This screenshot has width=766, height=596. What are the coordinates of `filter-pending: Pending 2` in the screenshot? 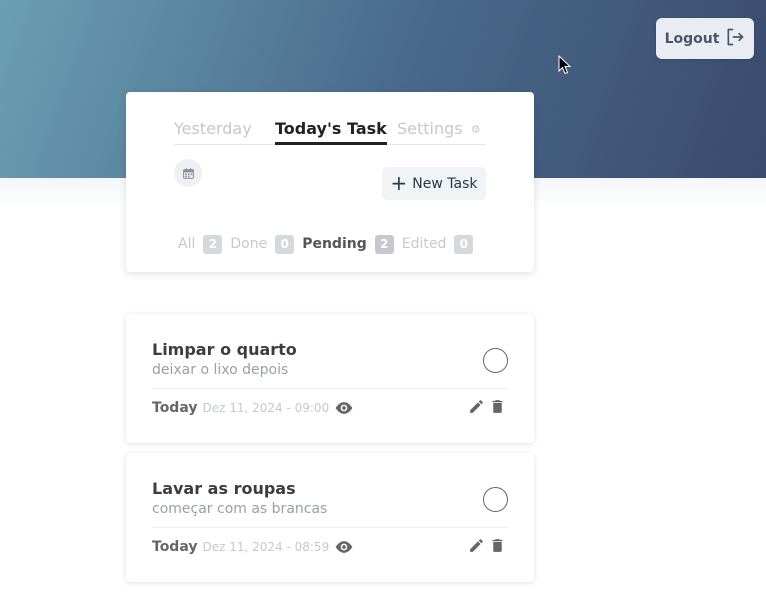 It's located at (348, 244).